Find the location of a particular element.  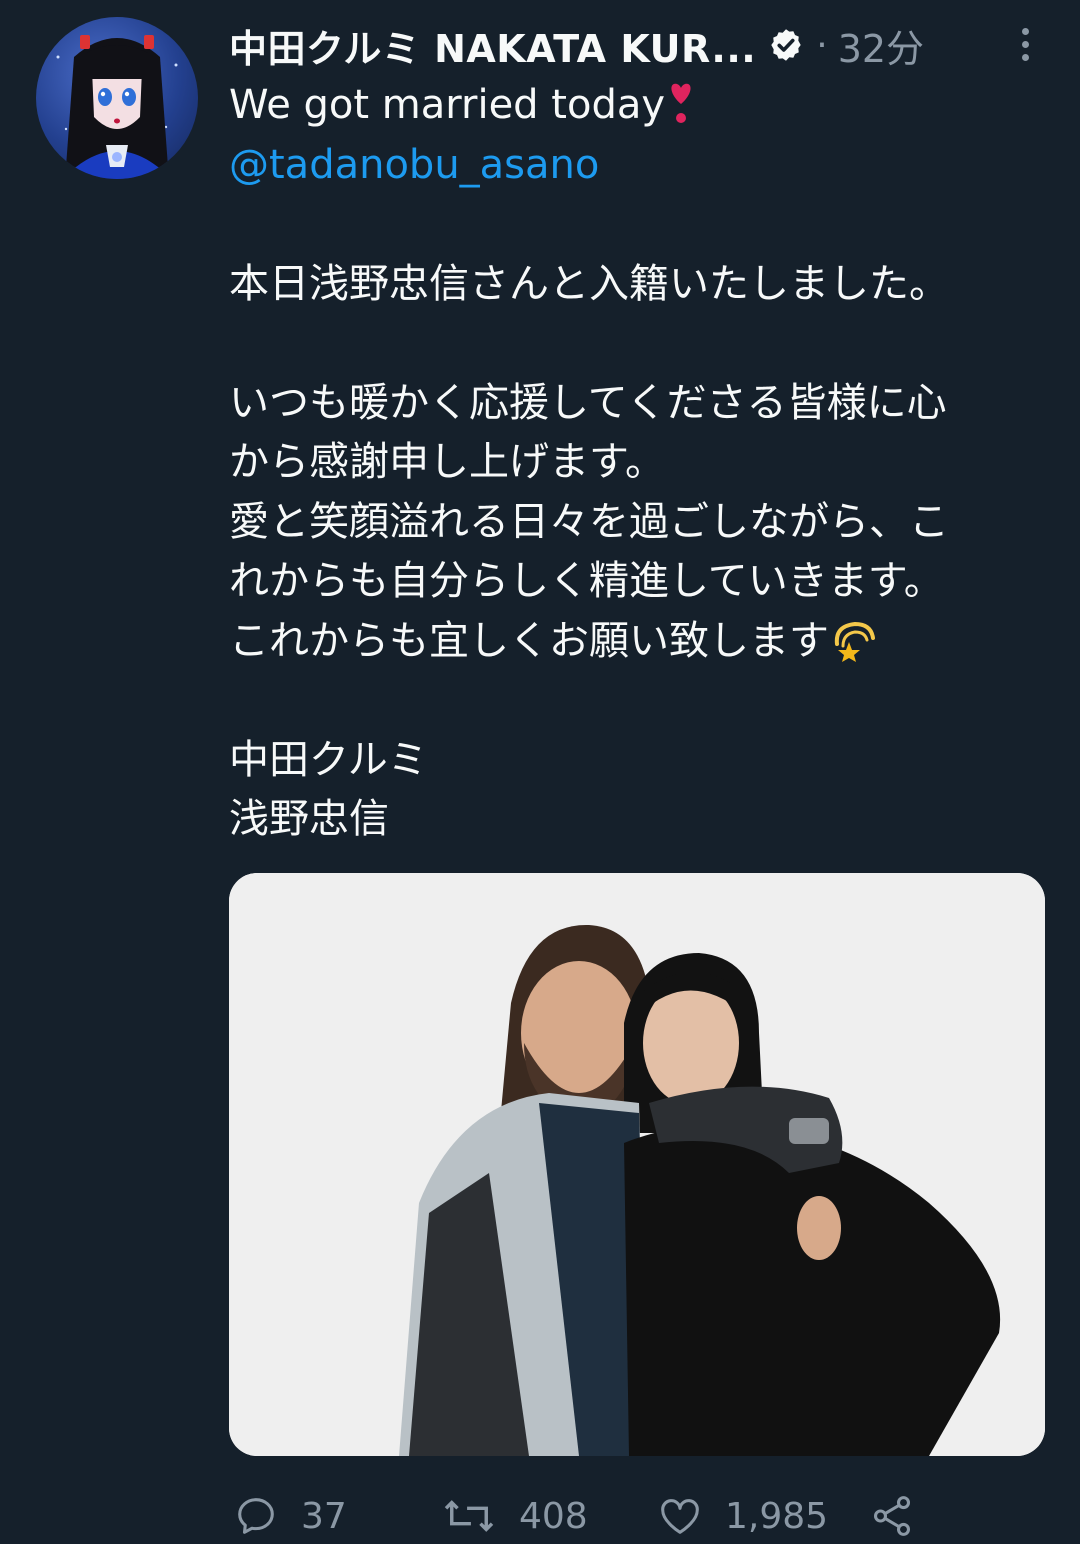

red-exclamation-heart-emoji is located at coordinates (681, 113).